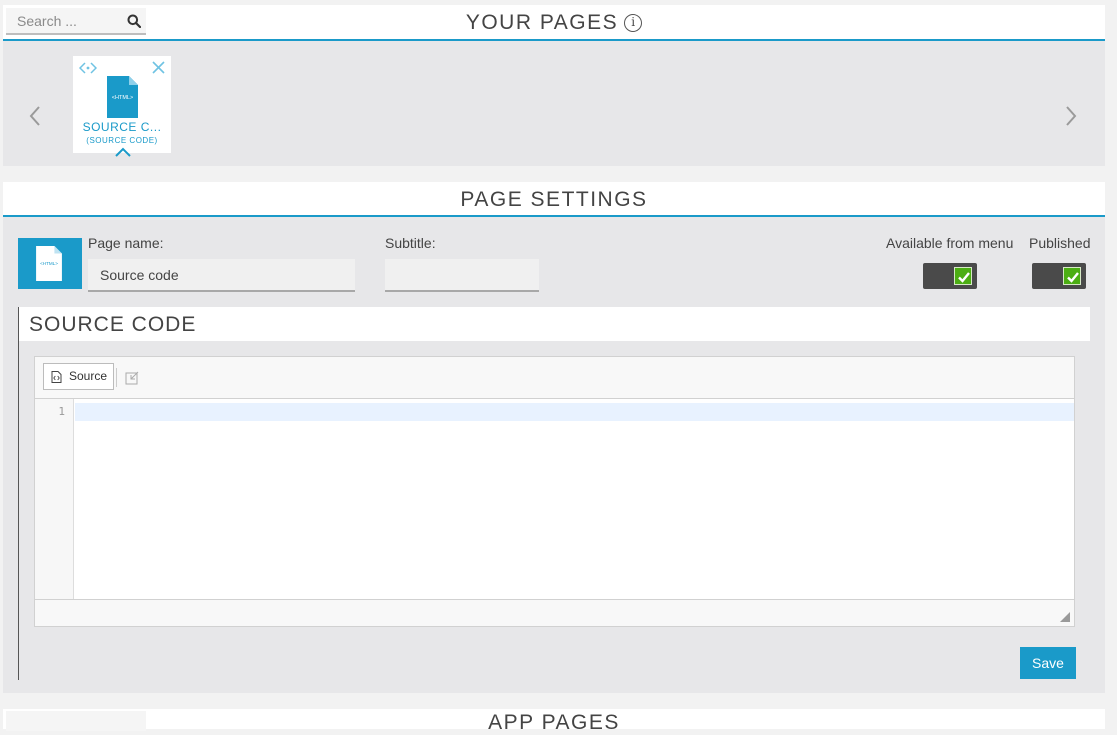  What do you see at coordinates (410, 243) in the screenshot?
I see `subtitle-label: Subtitle:` at bounding box center [410, 243].